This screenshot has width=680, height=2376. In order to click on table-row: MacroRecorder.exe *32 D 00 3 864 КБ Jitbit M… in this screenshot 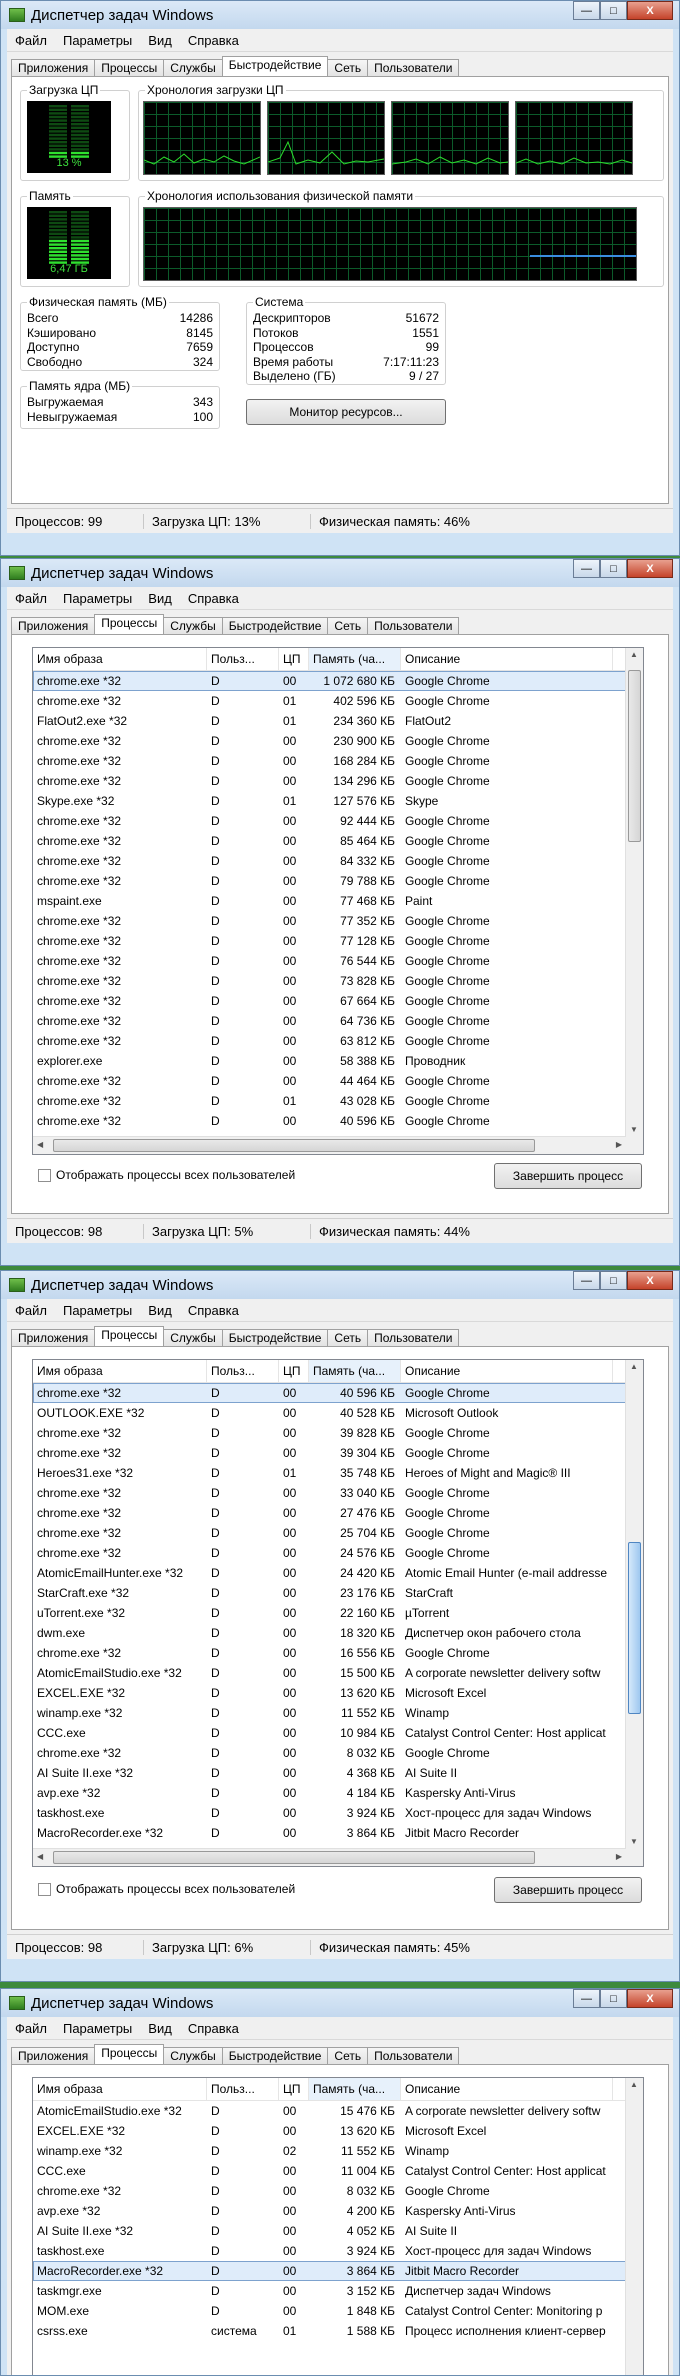, I will do `click(338, 1833)`.